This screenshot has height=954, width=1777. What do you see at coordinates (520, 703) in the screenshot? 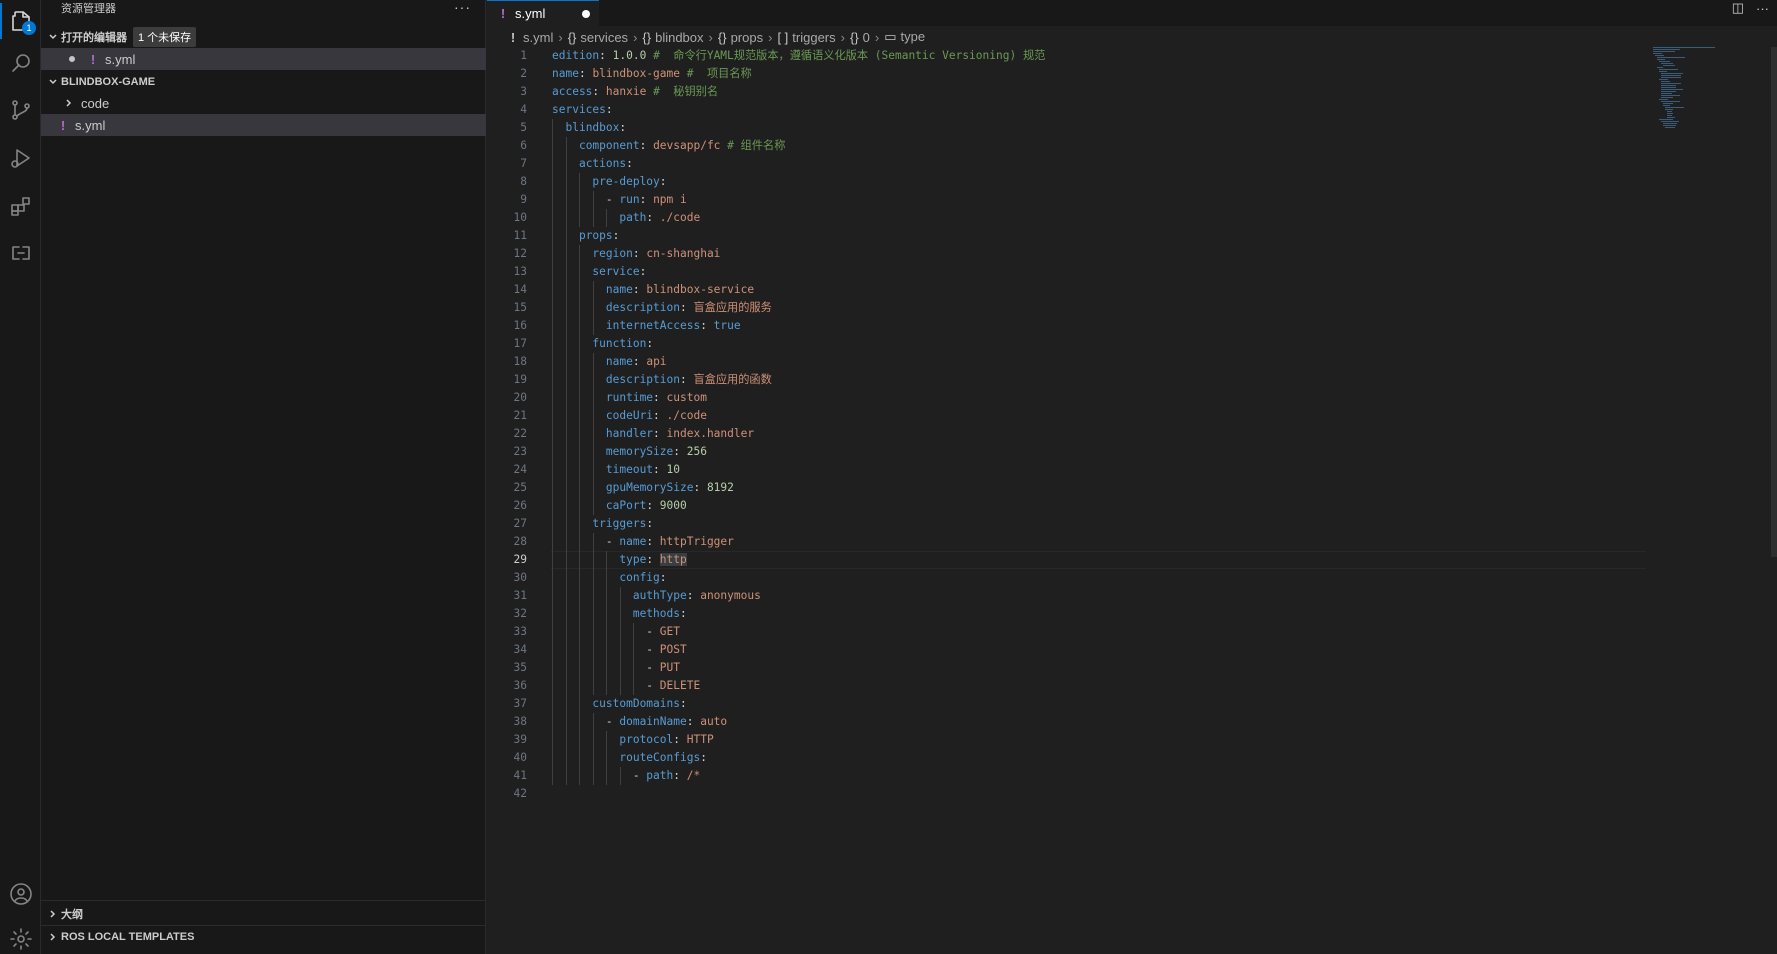
I see `line-number: 37` at bounding box center [520, 703].